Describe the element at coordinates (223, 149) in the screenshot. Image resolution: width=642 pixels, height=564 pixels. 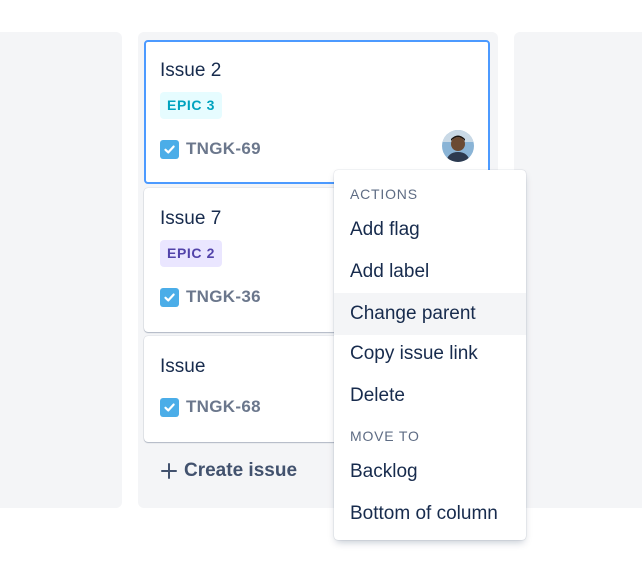
I see `issue-key: TNGK-69` at that location.